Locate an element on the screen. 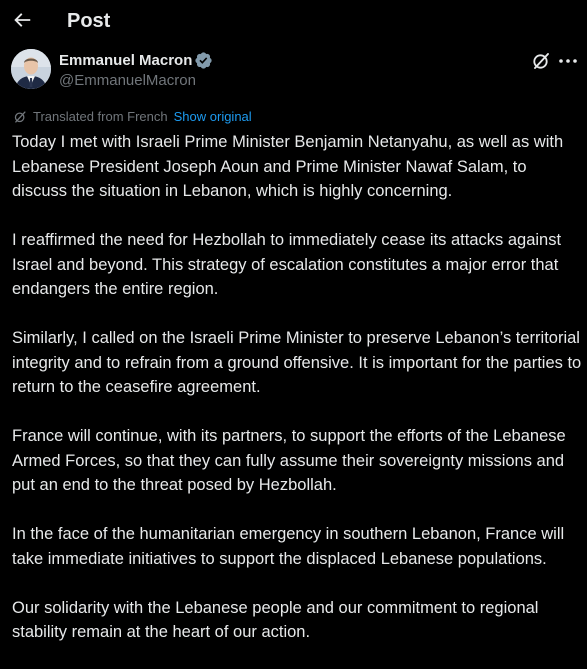  back-button is located at coordinates (22, 20).